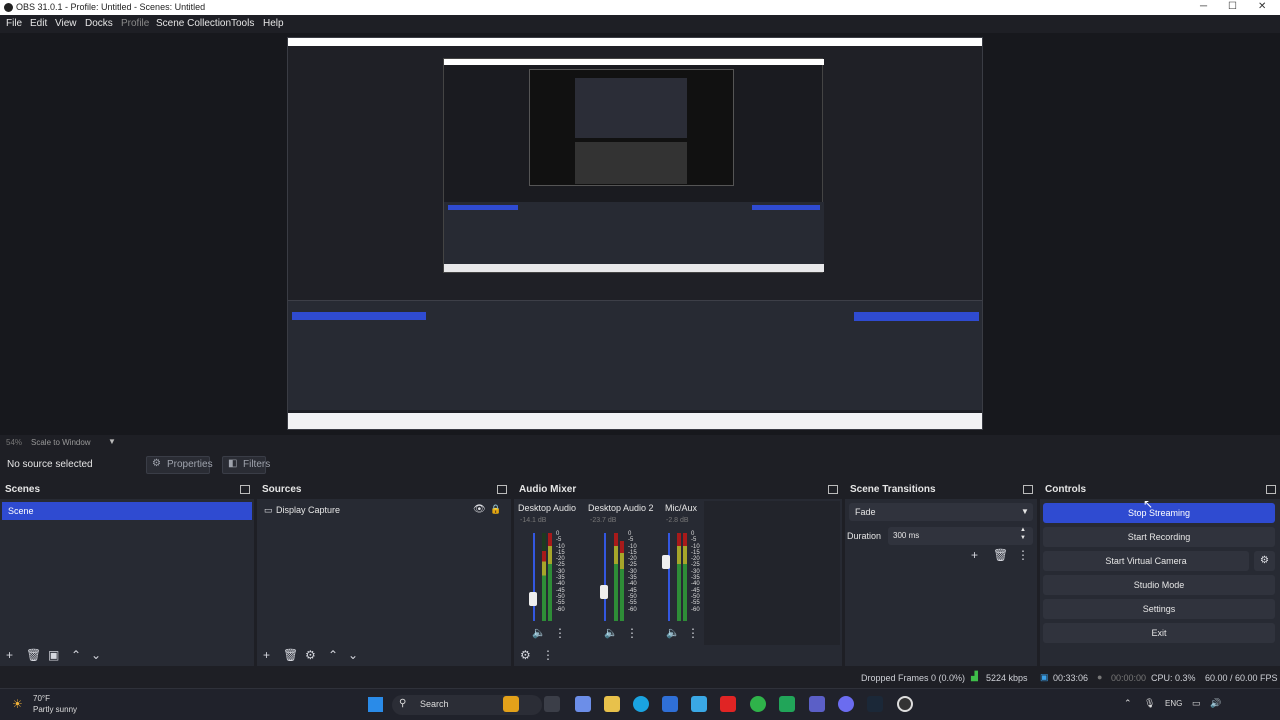  I want to click on sources-panel: Sources ▭ Display Capture 👁 🔒 + 🗑 ⚙ ⌃ ⌄, so click(384, 573).